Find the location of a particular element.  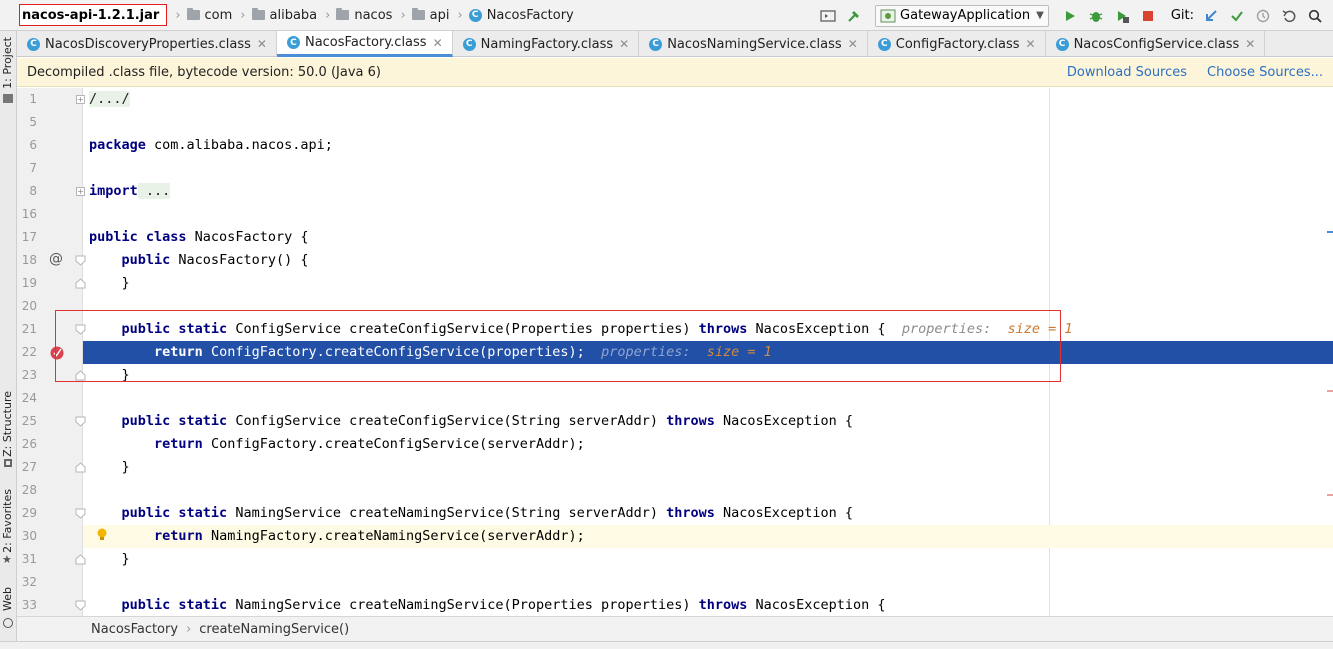

keyword: return is located at coordinates (178, 536).